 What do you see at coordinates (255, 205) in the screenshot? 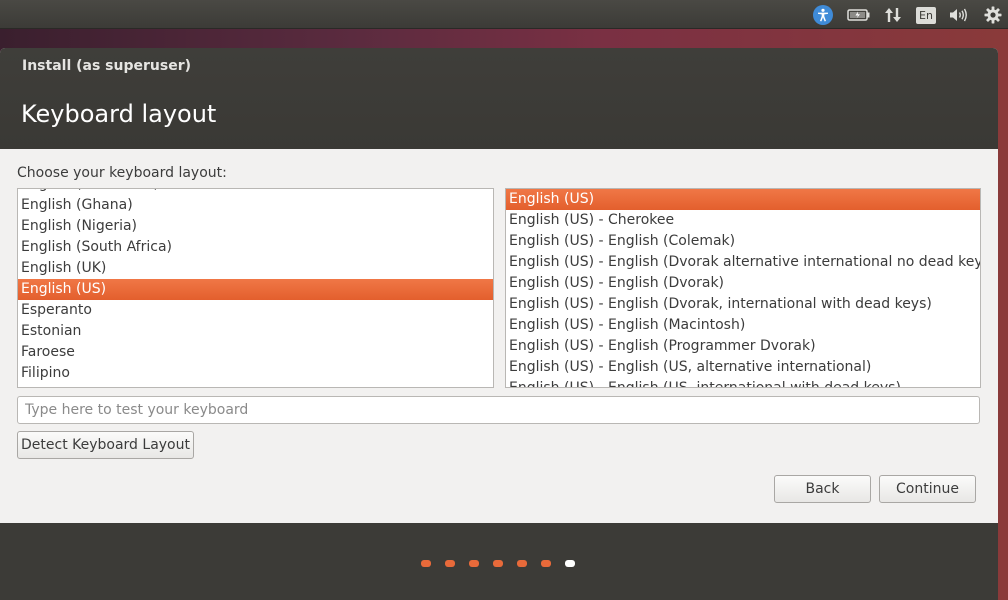
I see `layout-list-item: English (Ghana)` at bounding box center [255, 205].